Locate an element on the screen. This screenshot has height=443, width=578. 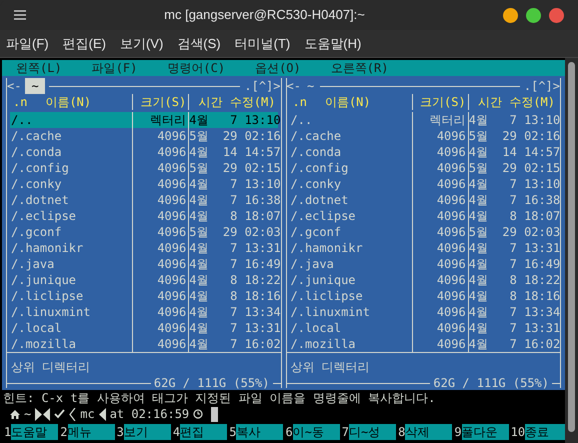
file-name: /.eclipse is located at coordinates (72, 216).